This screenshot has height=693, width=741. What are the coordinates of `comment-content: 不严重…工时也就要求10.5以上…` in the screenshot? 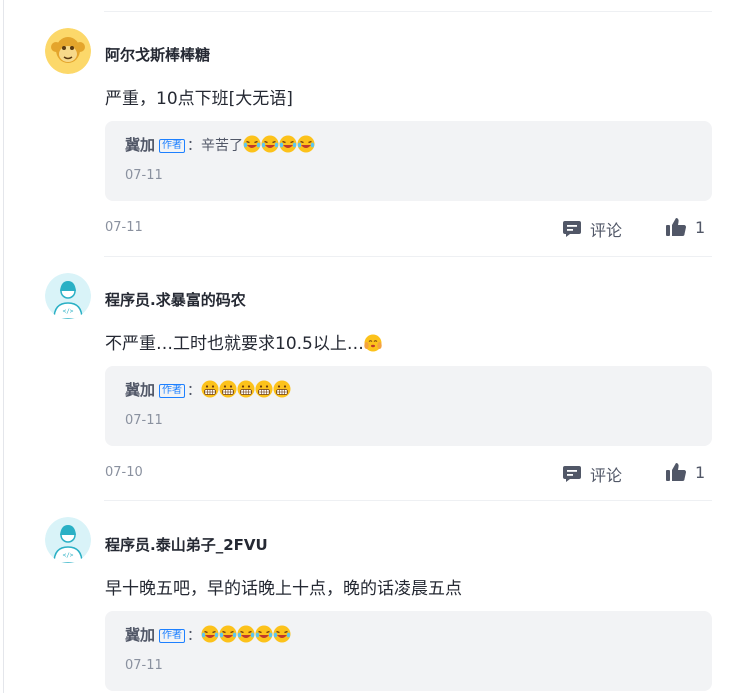 It's located at (243, 343).